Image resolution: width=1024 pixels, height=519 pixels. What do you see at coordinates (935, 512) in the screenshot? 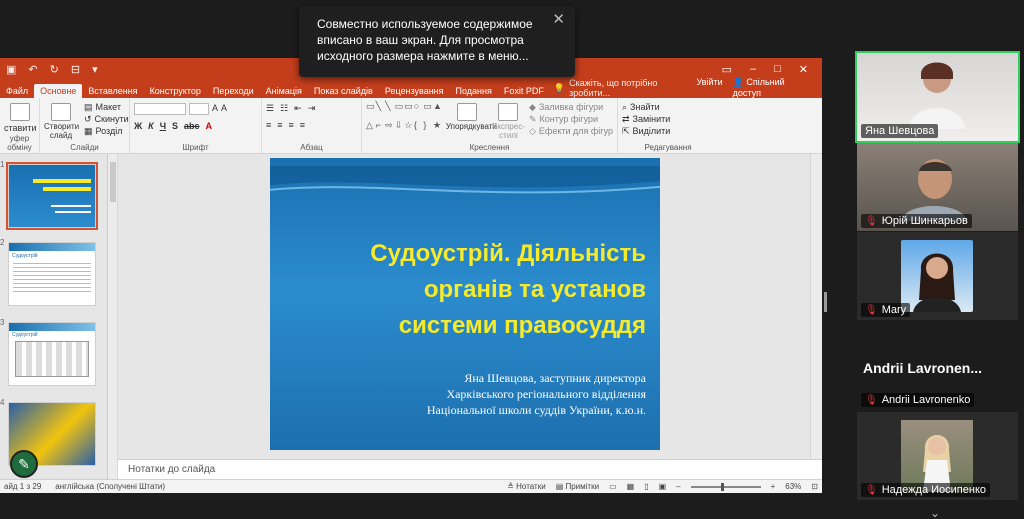
I see `chevron-down-icon: ⌄` at bounding box center [935, 512].